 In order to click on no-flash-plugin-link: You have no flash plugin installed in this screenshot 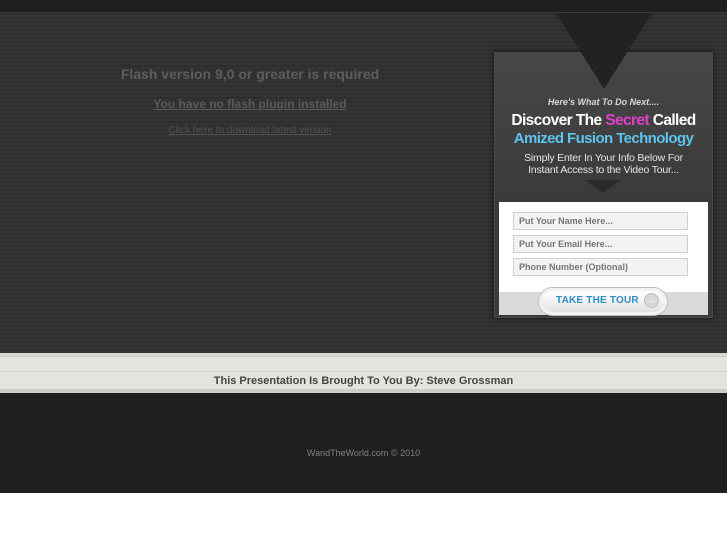, I will do `click(250, 104)`.